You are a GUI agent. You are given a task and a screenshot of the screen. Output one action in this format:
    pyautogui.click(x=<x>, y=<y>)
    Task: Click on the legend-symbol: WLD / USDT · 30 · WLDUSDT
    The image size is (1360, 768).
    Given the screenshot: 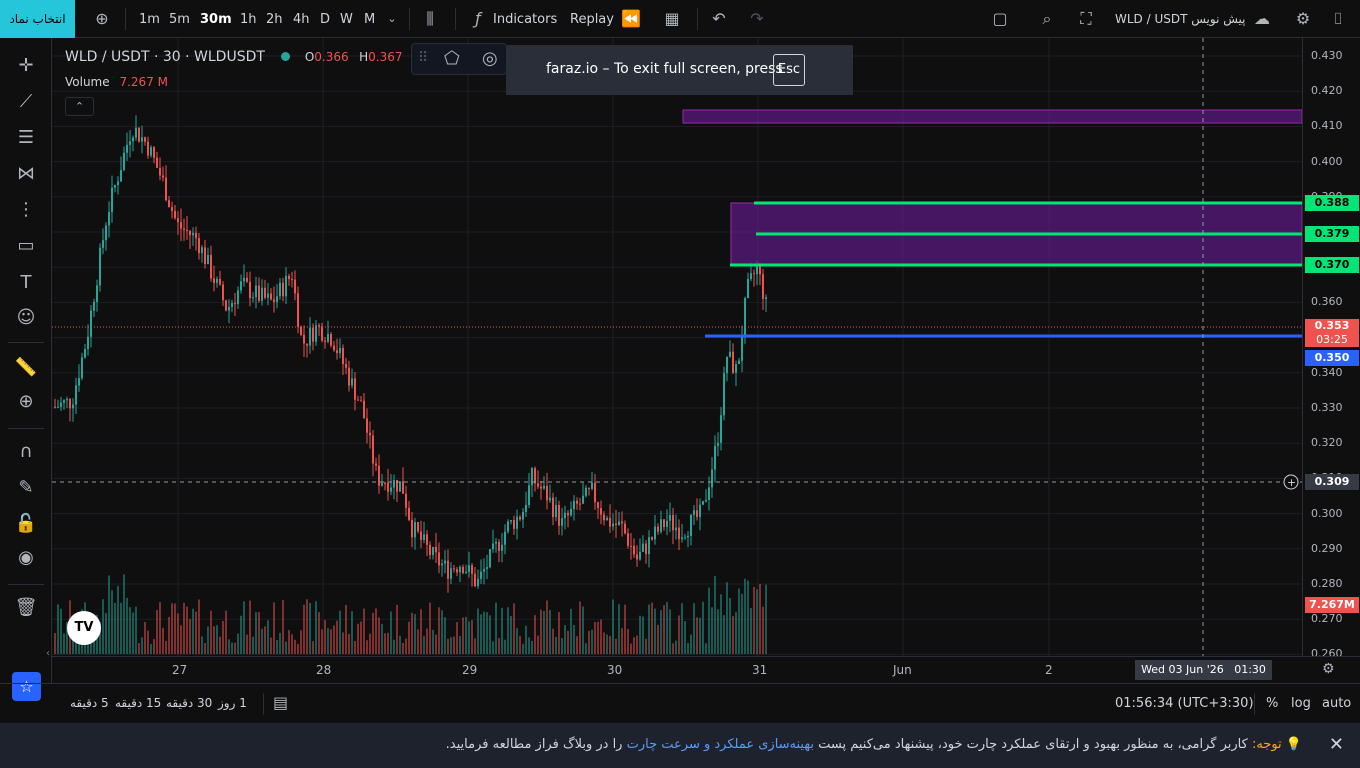 What is the action you would take?
    pyautogui.click(x=165, y=57)
    